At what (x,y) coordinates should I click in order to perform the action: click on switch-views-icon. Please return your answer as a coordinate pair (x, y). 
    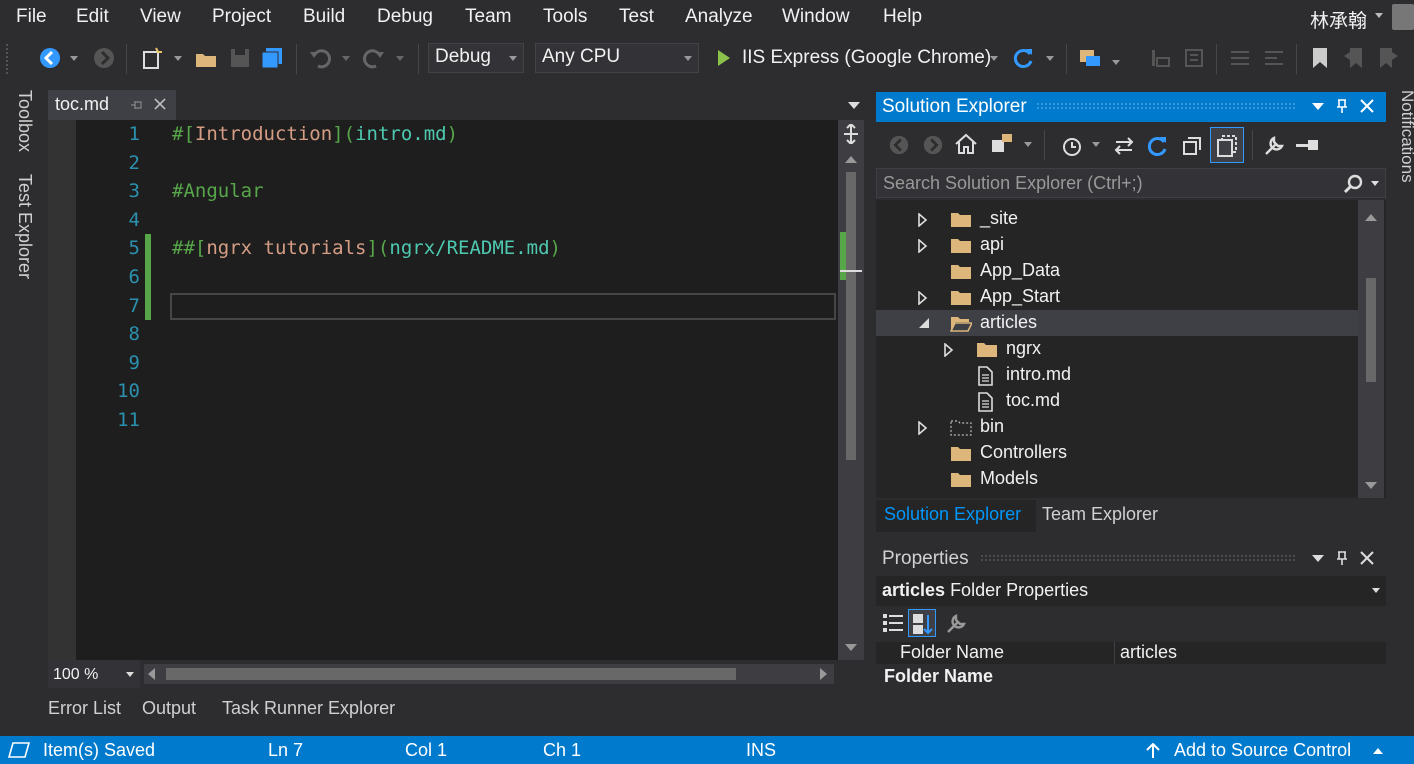
    Looking at the image, I should click on (1003, 144).